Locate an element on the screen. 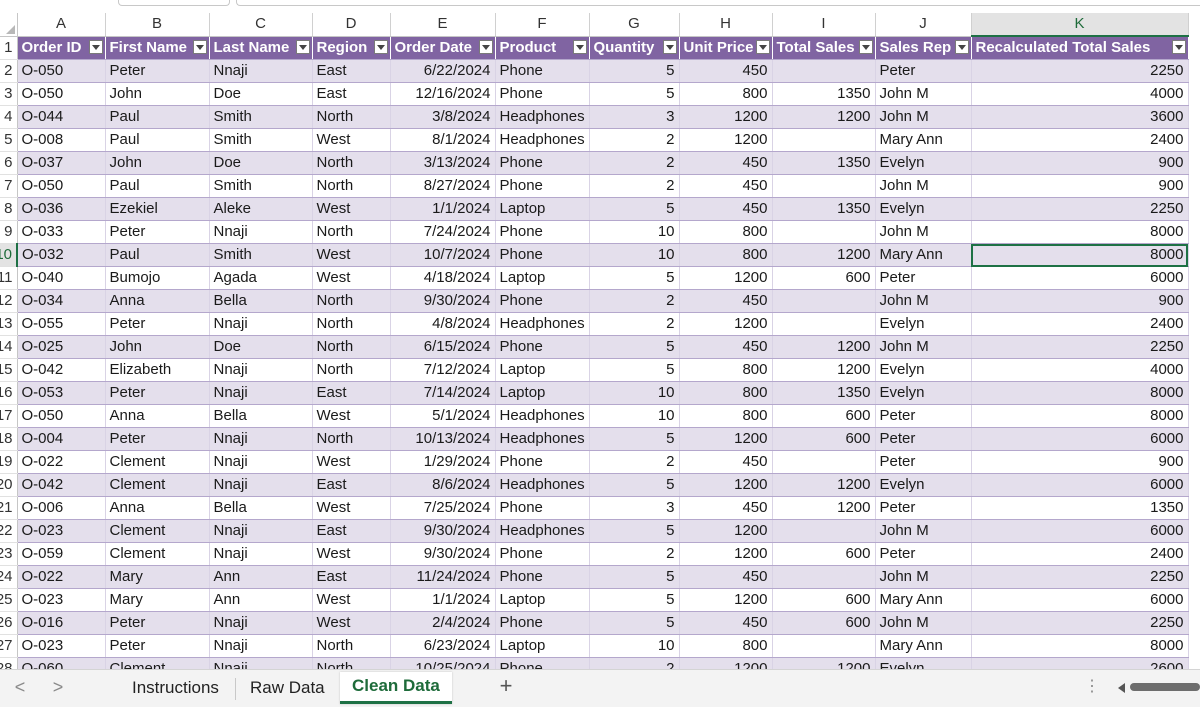 This screenshot has width=1200, height=707. table-header-cell: Unit Price is located at coordinates (726, 48).